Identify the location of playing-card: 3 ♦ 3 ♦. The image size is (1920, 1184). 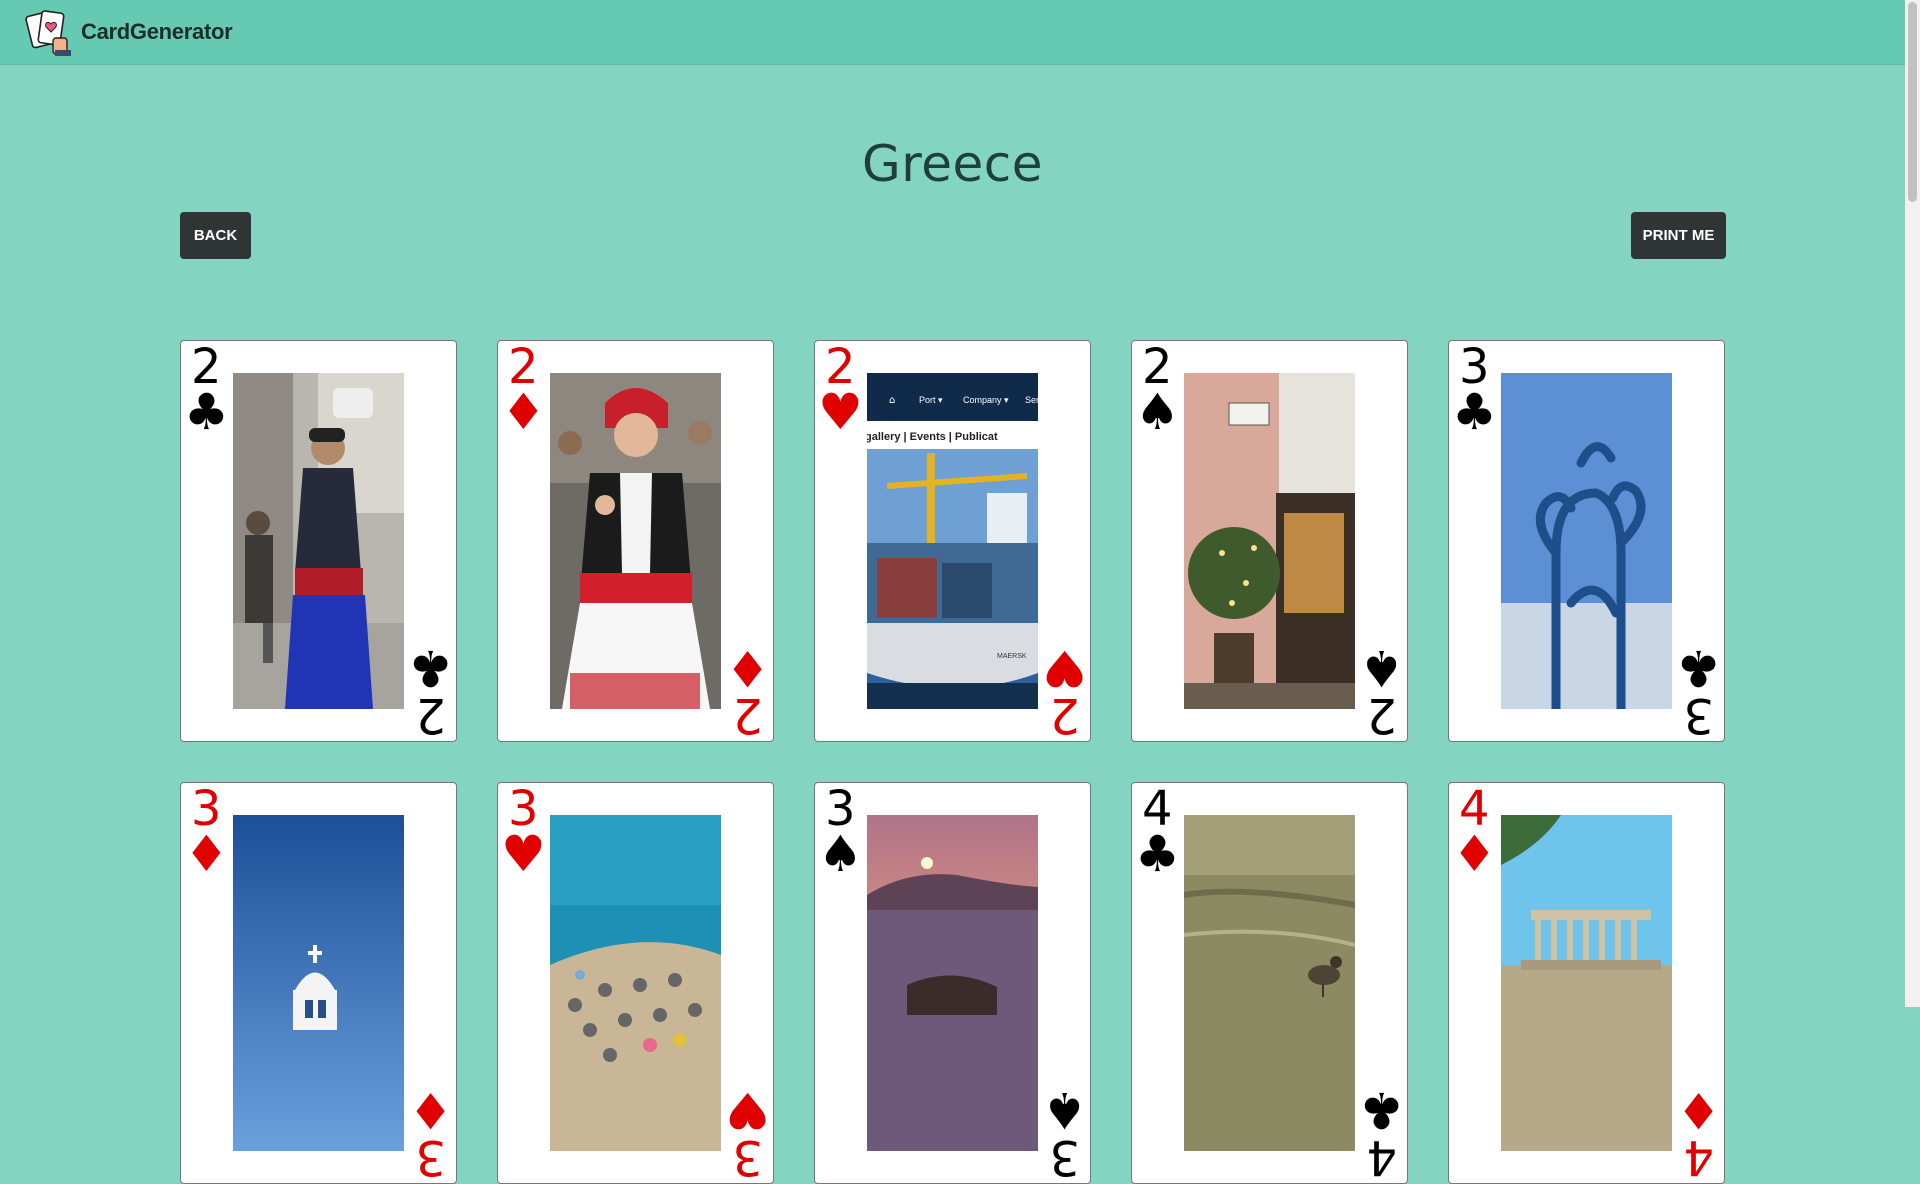
(318, 983).